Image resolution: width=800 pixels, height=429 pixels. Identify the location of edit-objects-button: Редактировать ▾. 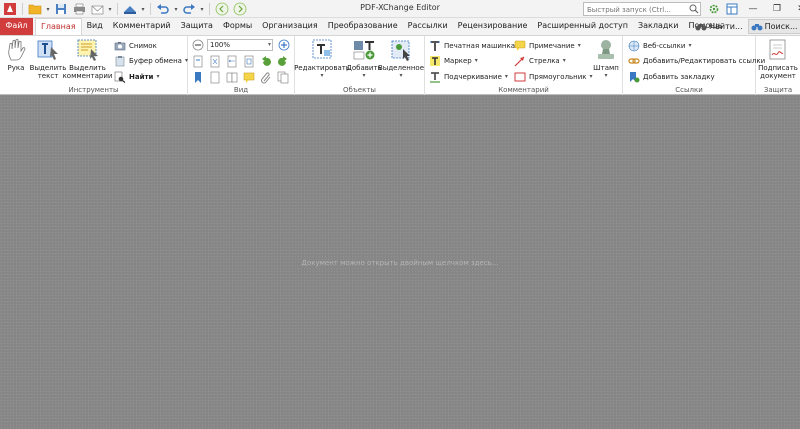
(322, 59).